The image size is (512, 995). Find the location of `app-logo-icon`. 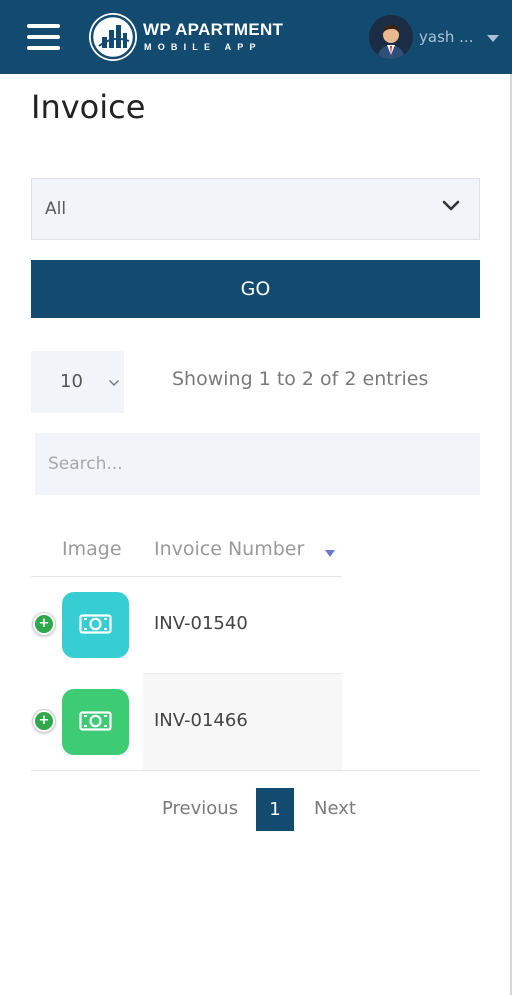

app-logo-icon is located at coordinates (113, 37).